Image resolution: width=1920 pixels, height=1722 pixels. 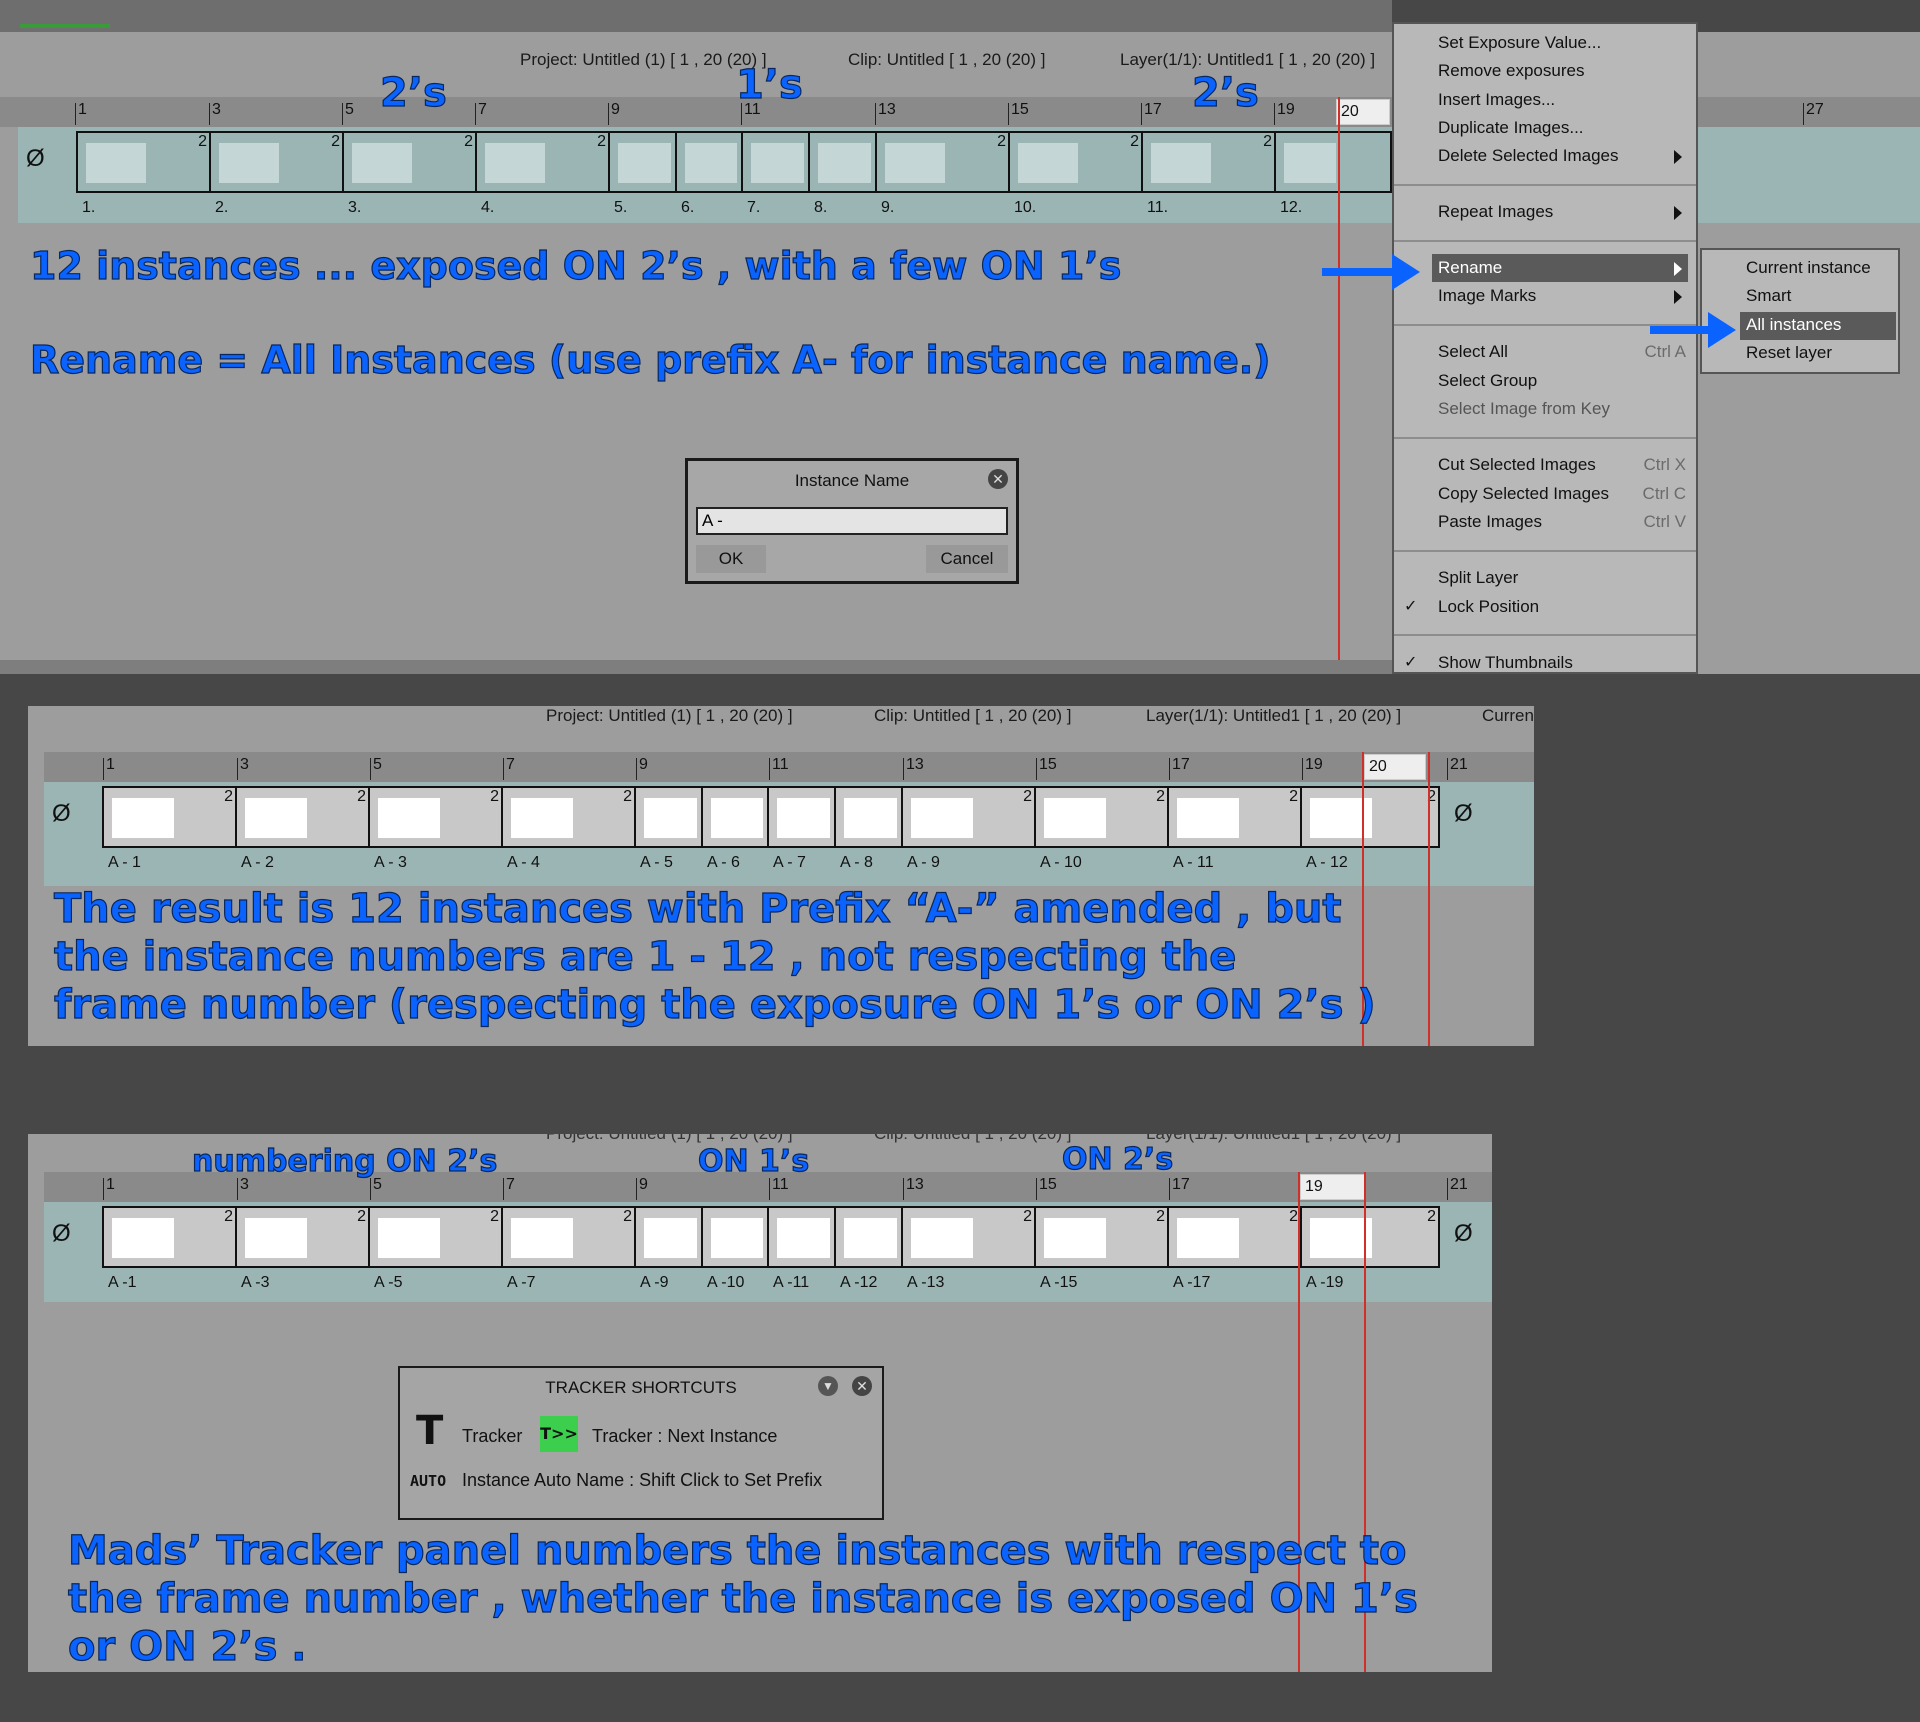 I want to click on instance-cell: 12., so click(x=1308, y=174).